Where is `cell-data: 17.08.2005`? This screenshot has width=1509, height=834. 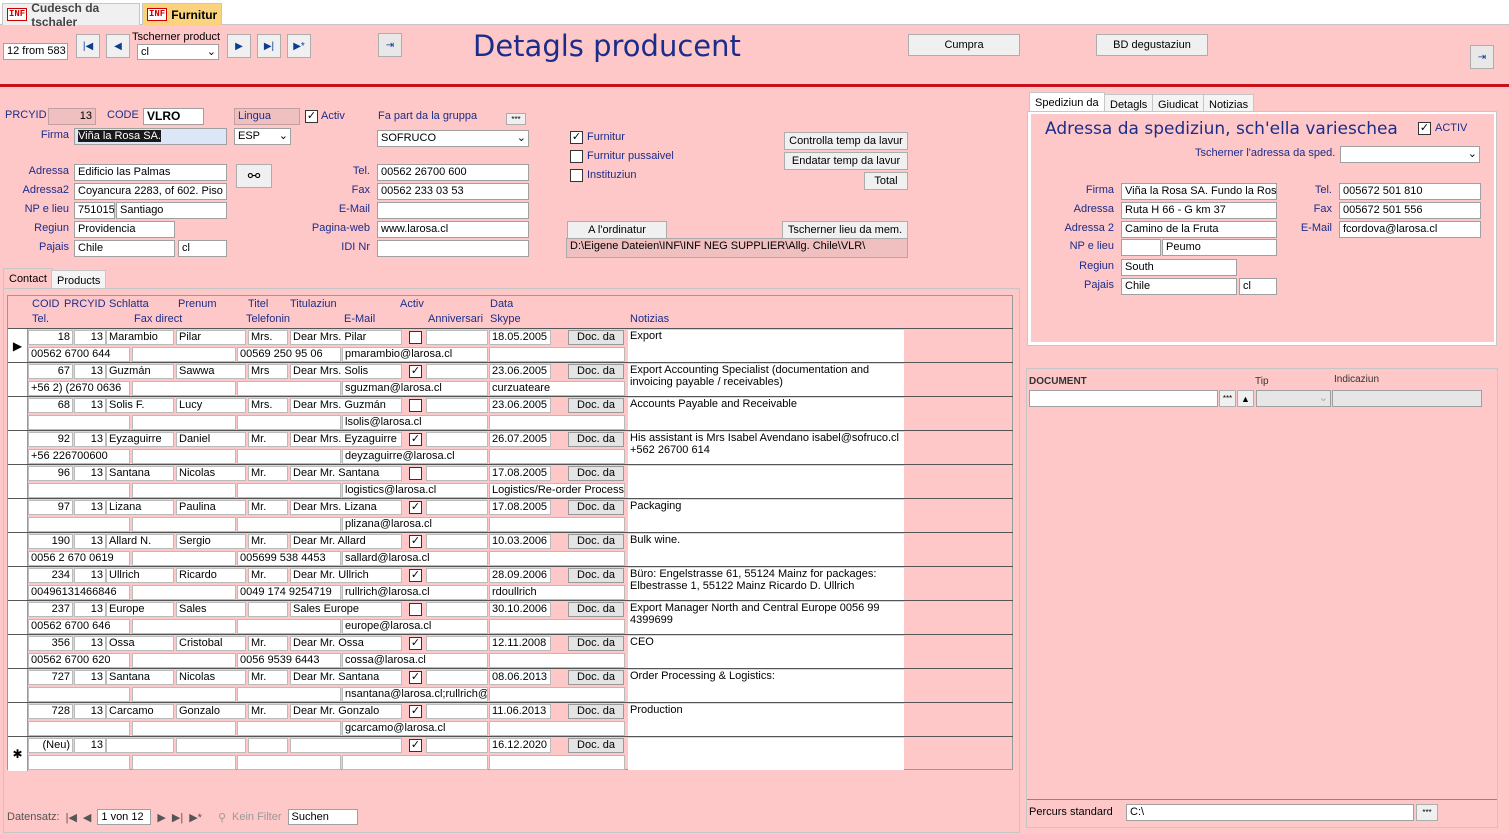
cell-data: 17.08.2005 is located at coordinates (520, 507).